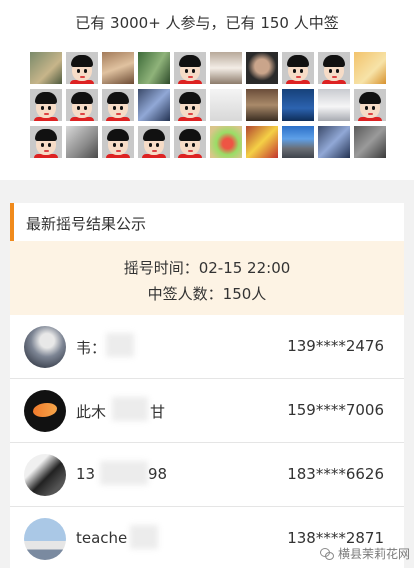 This screenshot has width=414, height=568. What do you see at coordinates (373, 554) in the screenshot?
I see `watermark-text: 横县茉莉花网` at bounding box center [373, 554].